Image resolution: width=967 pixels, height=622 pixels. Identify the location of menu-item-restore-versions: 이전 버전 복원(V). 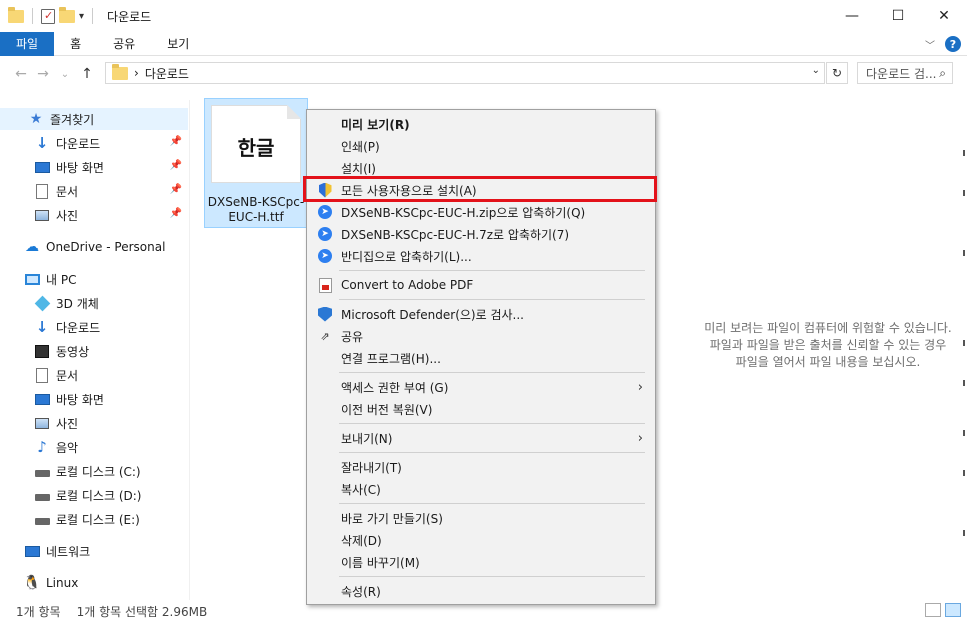
(481, 409).